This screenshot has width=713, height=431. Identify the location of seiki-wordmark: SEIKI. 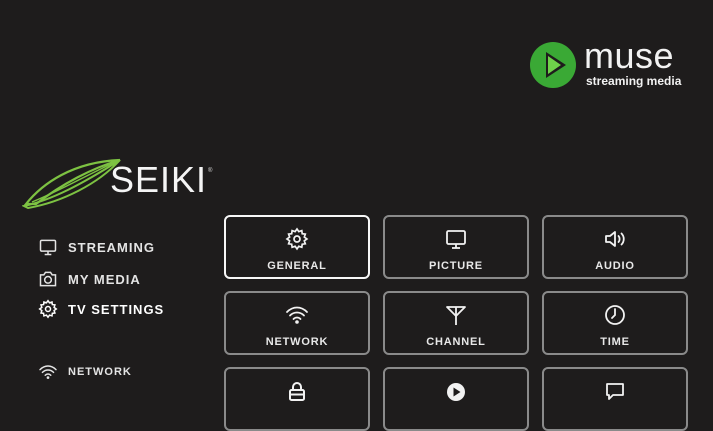
(159, 179).